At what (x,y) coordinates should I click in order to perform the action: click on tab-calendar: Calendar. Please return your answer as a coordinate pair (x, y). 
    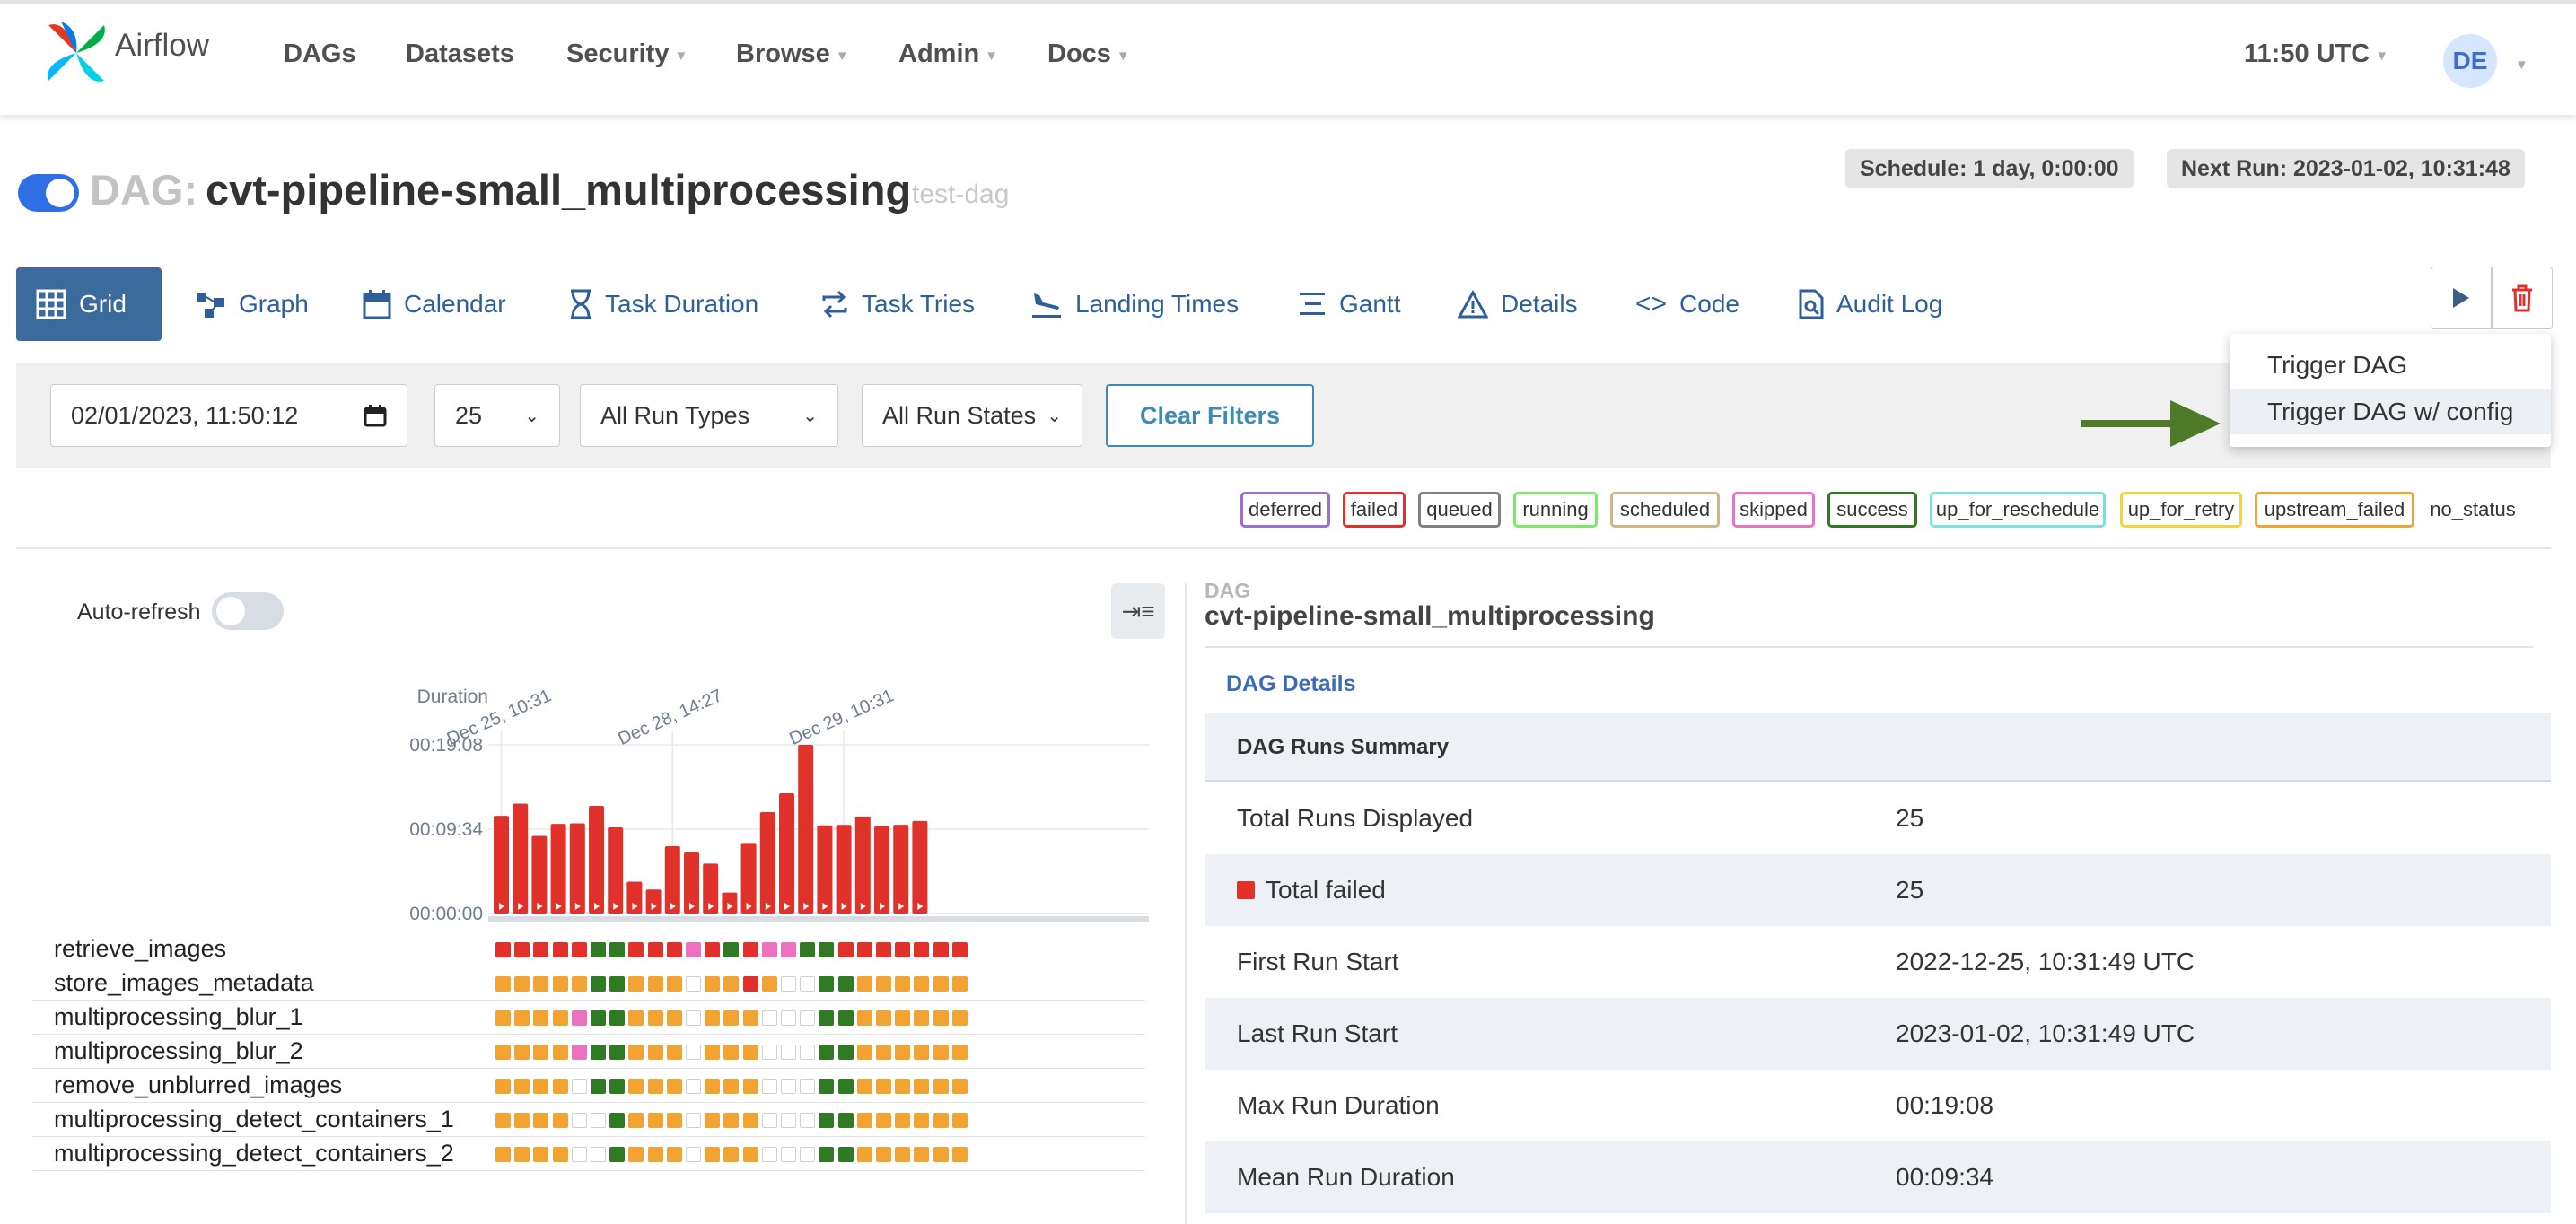
    Looking at the image, I should click on (434, 304).